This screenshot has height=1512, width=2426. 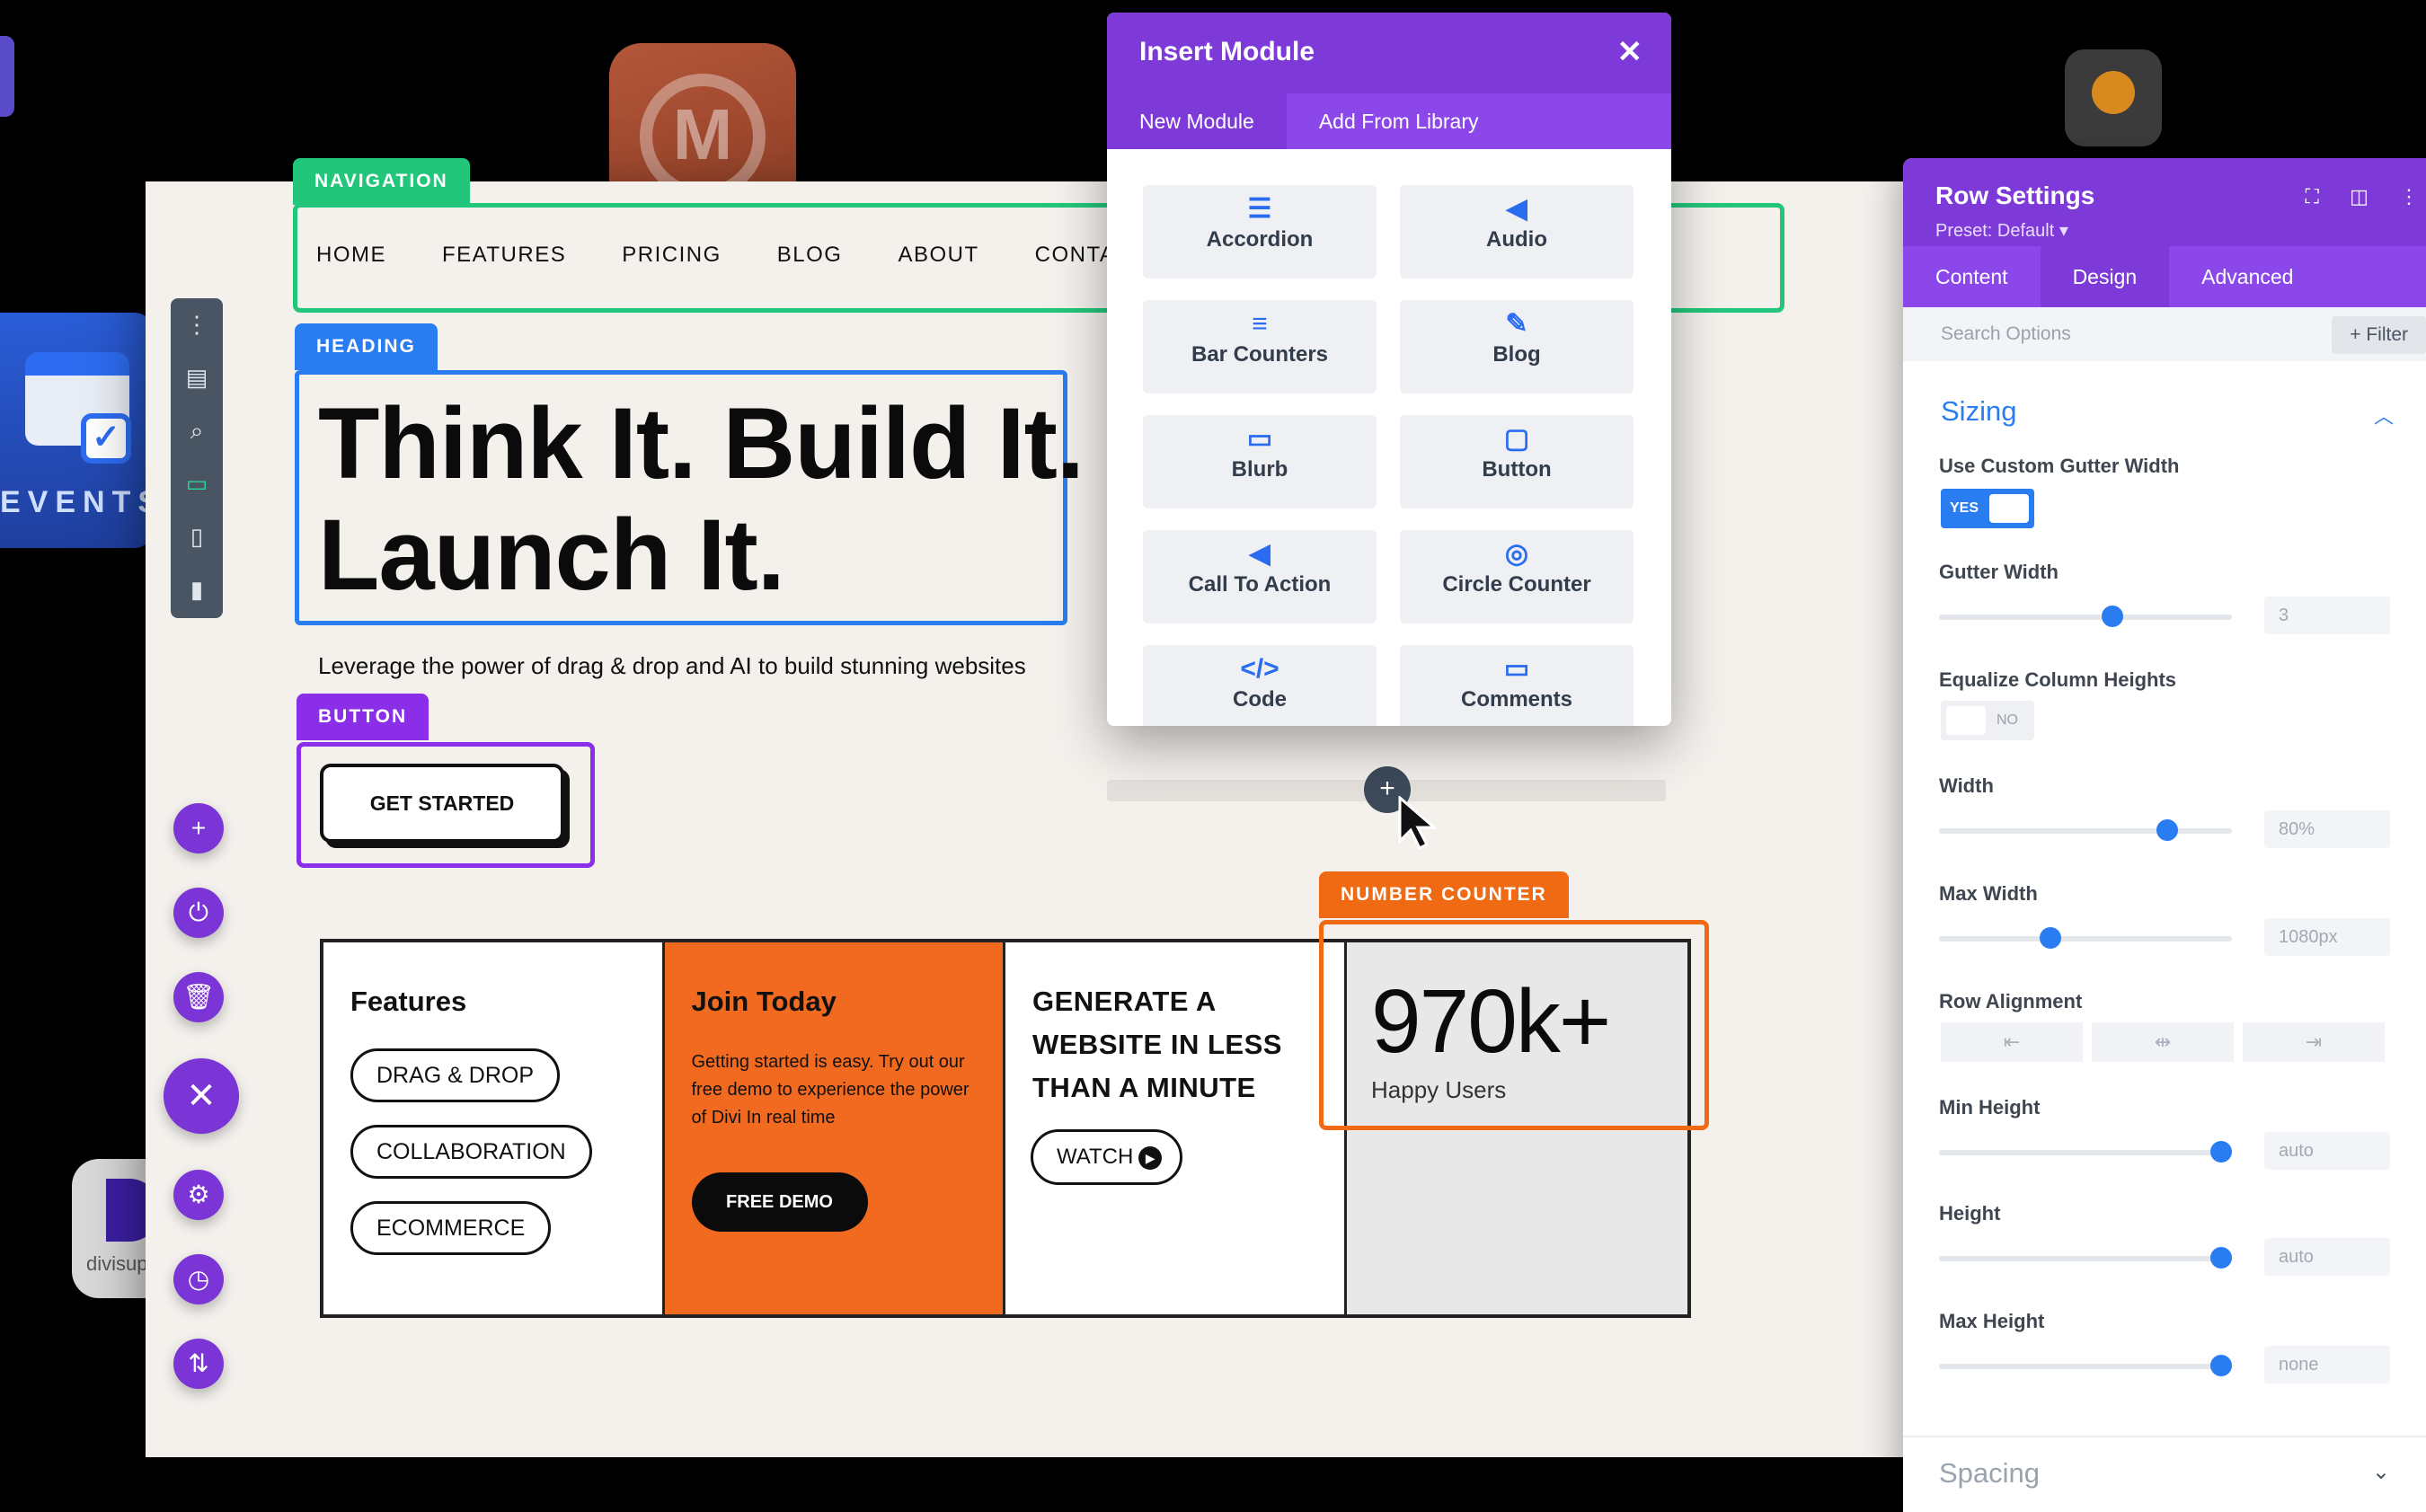 What do you see at coordinates (2327, 937) in the screenshot?
I see `max-width-input: 1080px` at bounding box center [2327, 937].